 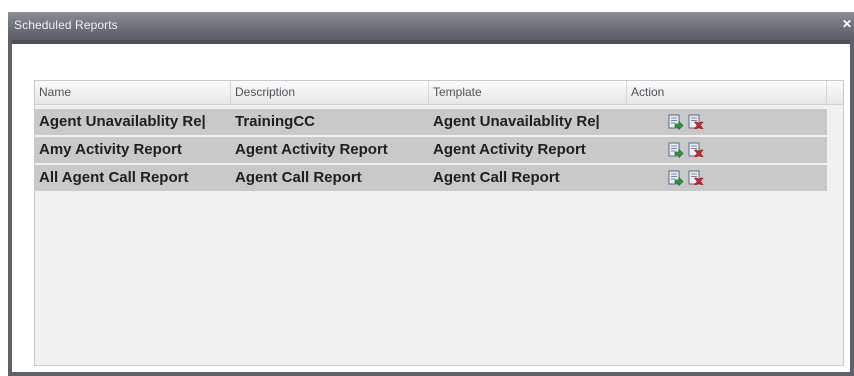 I want to click on table-header: Name Description Template Action, so click(x=439, y=93).